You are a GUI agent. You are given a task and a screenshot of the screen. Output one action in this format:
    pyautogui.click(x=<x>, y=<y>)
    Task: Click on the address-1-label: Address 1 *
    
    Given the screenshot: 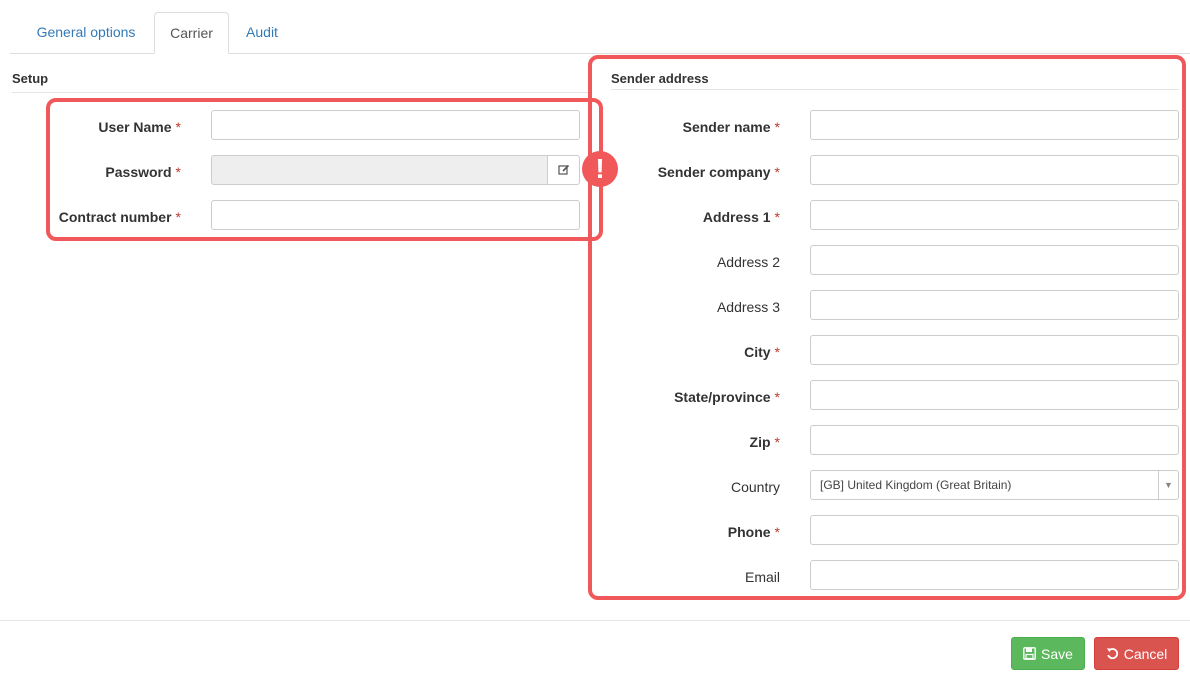 What is the action you would take?
    pyautogui.click(x=690, y=217)
    